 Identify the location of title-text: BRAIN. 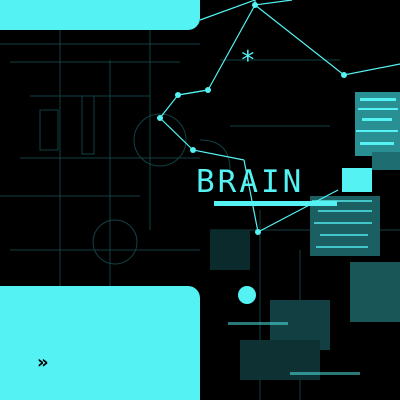
(250, 182).